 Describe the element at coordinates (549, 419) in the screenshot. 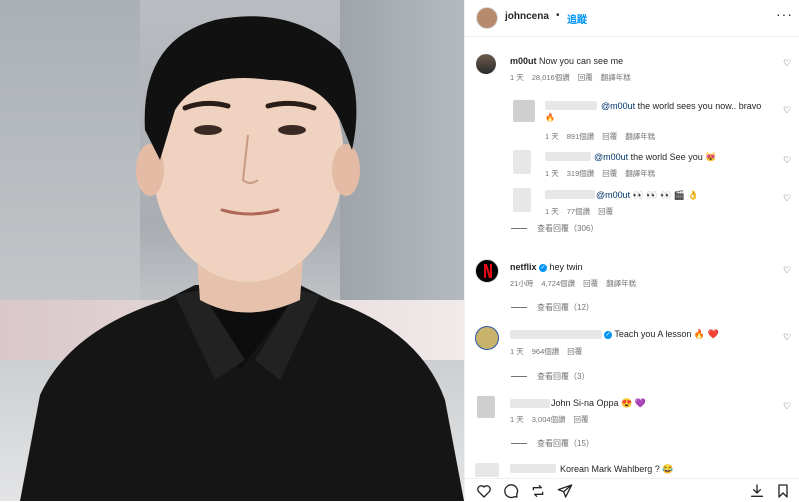

I see `comment-likes: 3,004個讚` at that location.